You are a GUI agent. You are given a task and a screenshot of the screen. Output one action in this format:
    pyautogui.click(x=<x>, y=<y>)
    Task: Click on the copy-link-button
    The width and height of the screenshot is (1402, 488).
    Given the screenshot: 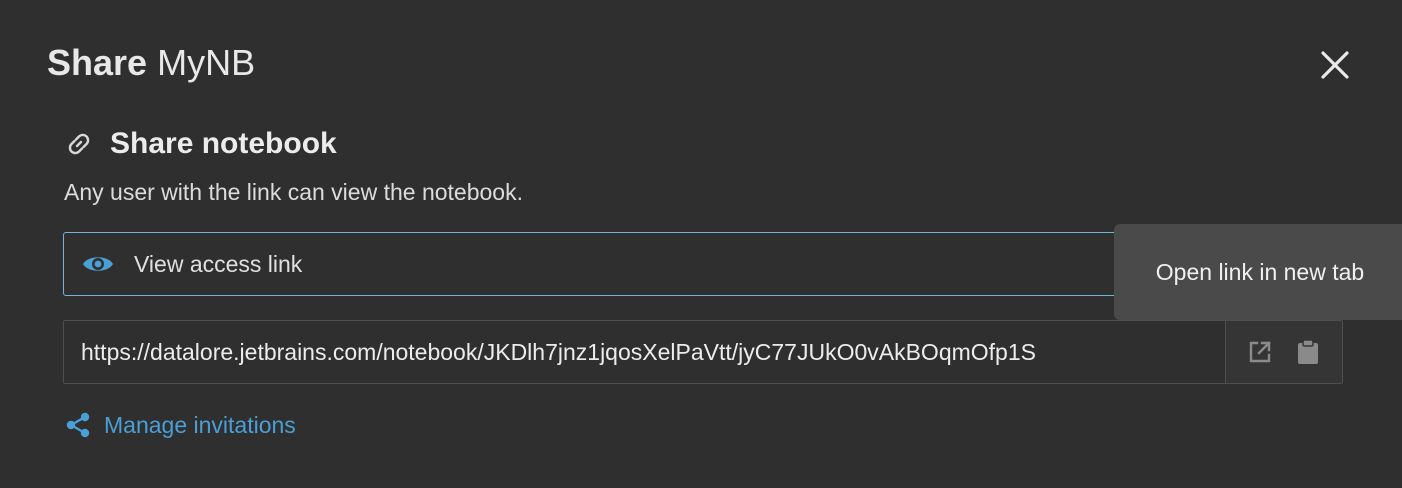 What is the action you would take?
    pyautogui.click(x=1308, y=352)
    